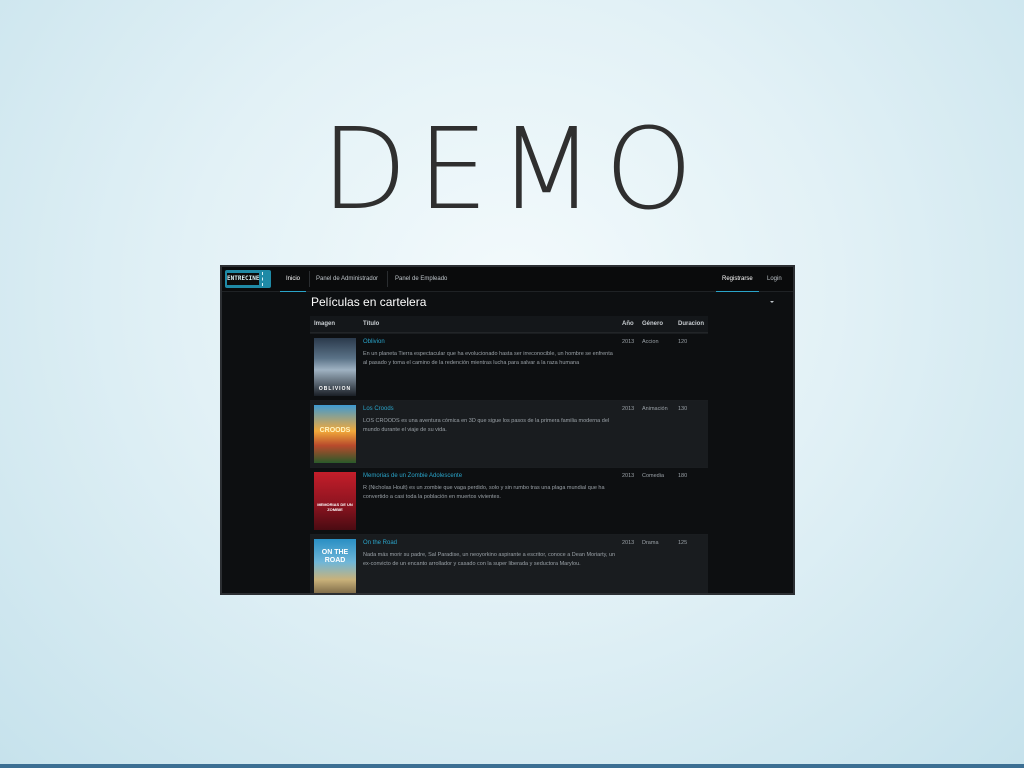 The width and height of the screenshot is (1024, 768). What do you see at coordinates (335, 556) in the screenshot?
I see `poster-caption: ON THE ROAD` at bounding box center [335, 556].